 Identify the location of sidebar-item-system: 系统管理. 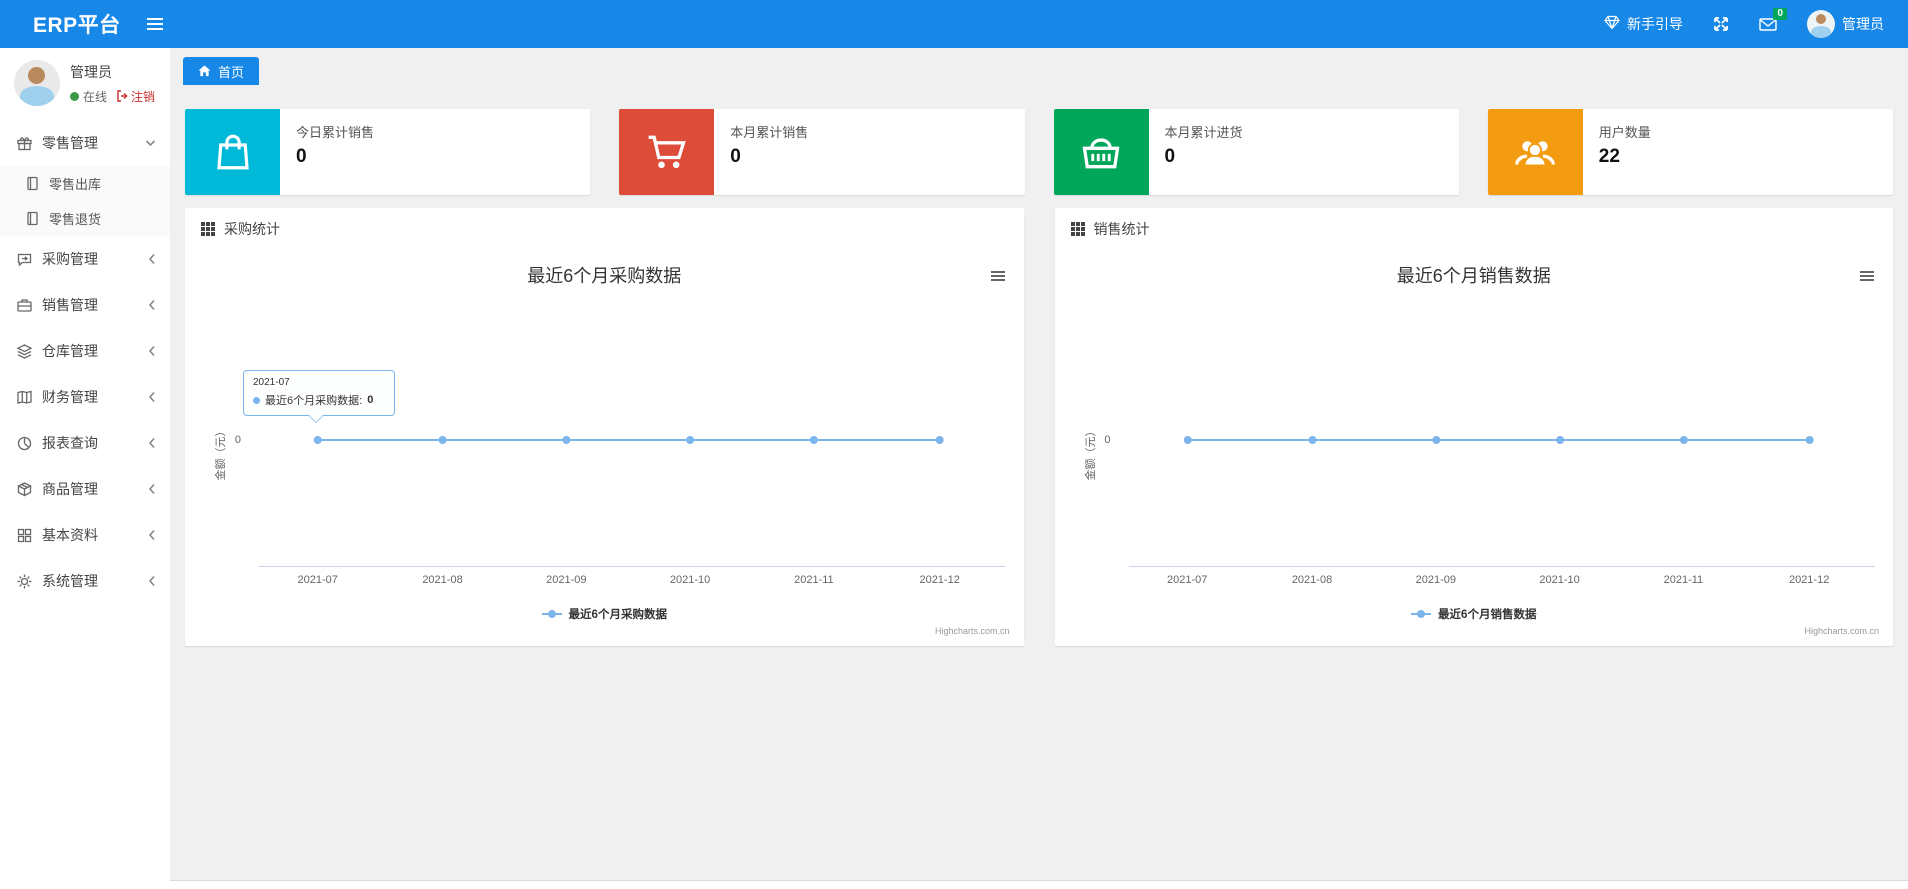
(85, 581).